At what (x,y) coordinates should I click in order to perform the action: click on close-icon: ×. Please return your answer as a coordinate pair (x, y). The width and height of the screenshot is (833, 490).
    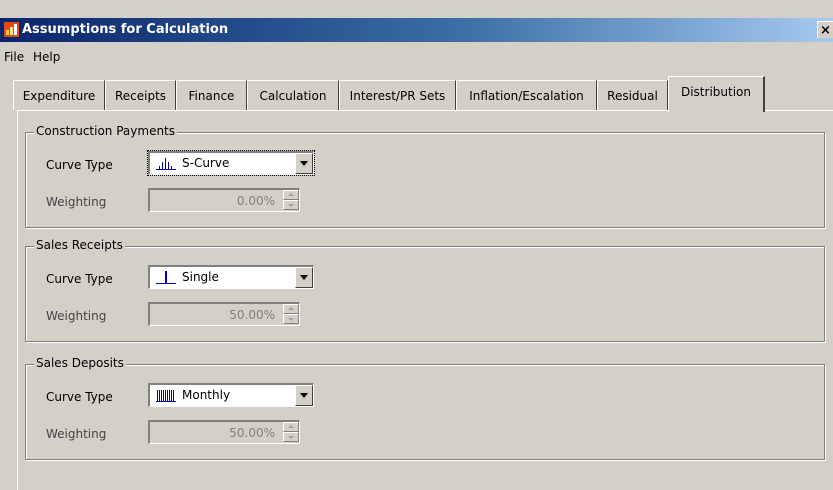
    Looking at the image, I should click on (825, 30).